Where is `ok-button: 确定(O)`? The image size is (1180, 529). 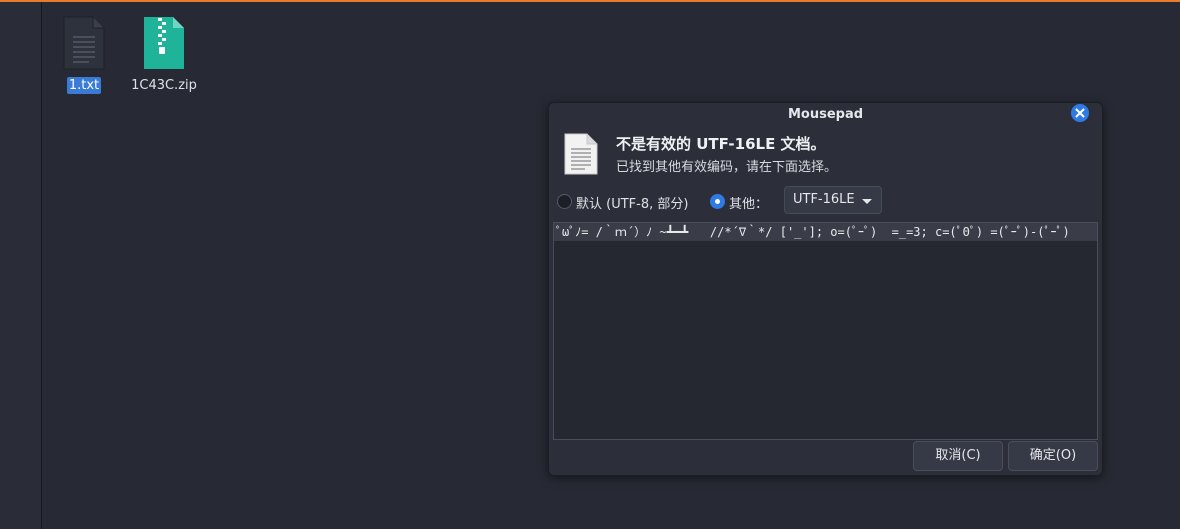 ok-button: 确定(O) is located at coordinates (1053, 456).